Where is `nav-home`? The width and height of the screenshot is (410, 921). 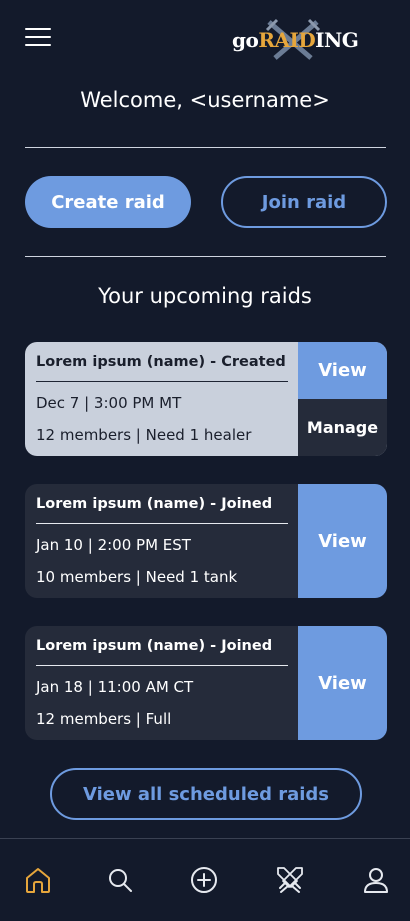 nav-home is located at coordinates (38, 880).